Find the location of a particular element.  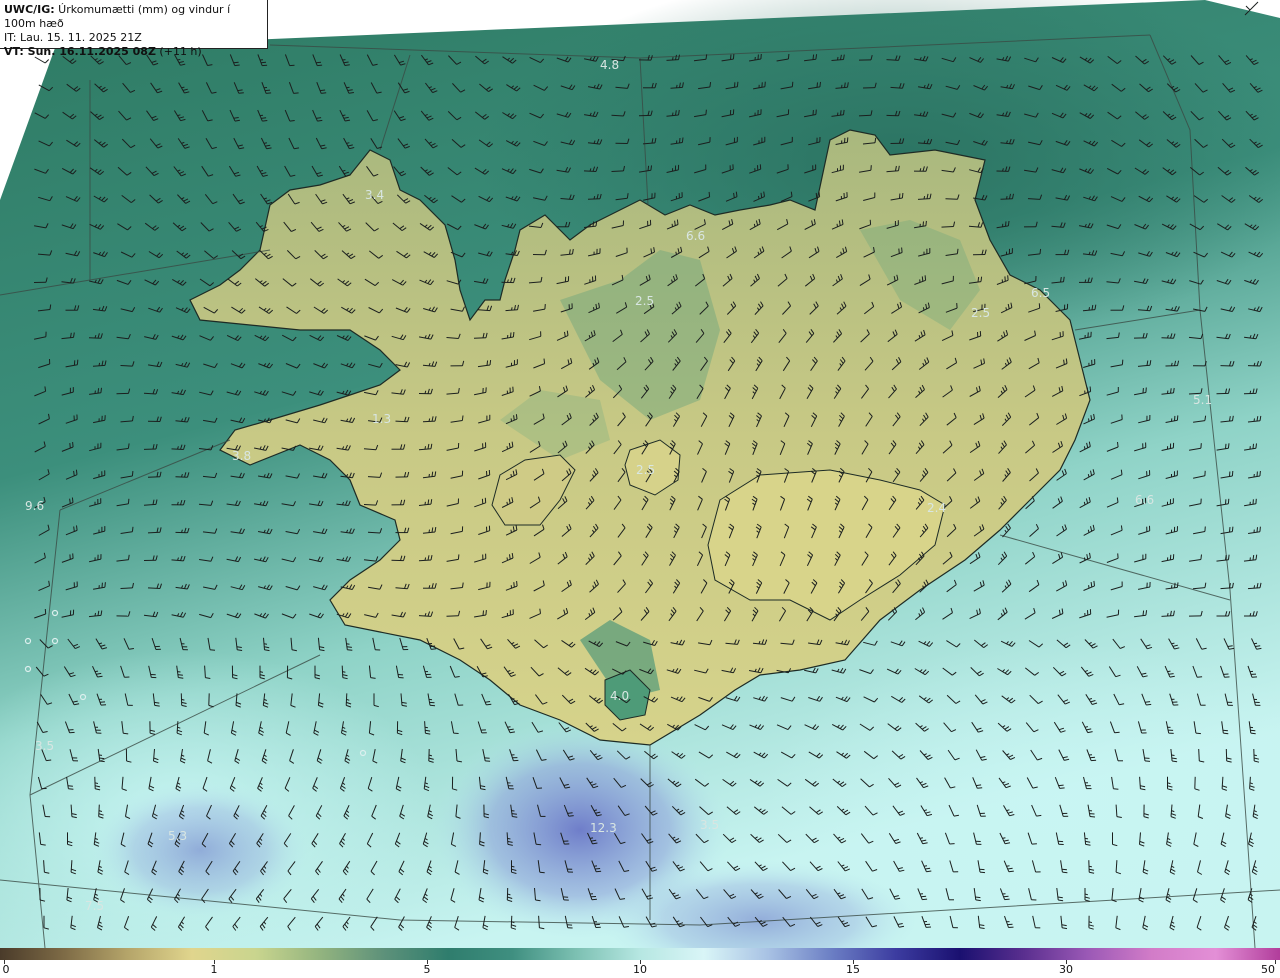

precip-value: 4.8 is located at coordinates (609, 65).